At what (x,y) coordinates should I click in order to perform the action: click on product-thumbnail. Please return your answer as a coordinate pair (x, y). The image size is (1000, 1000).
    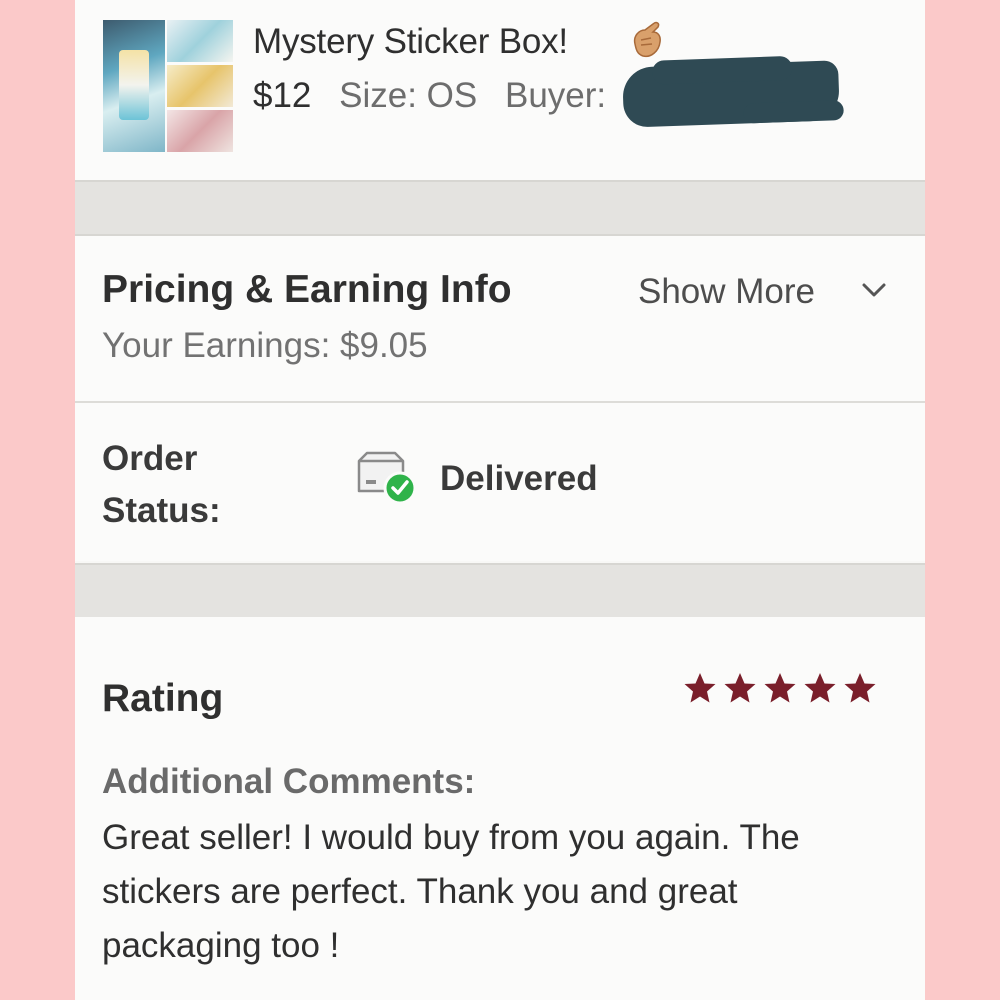
    Looking at the image, I should click on (168, 86).